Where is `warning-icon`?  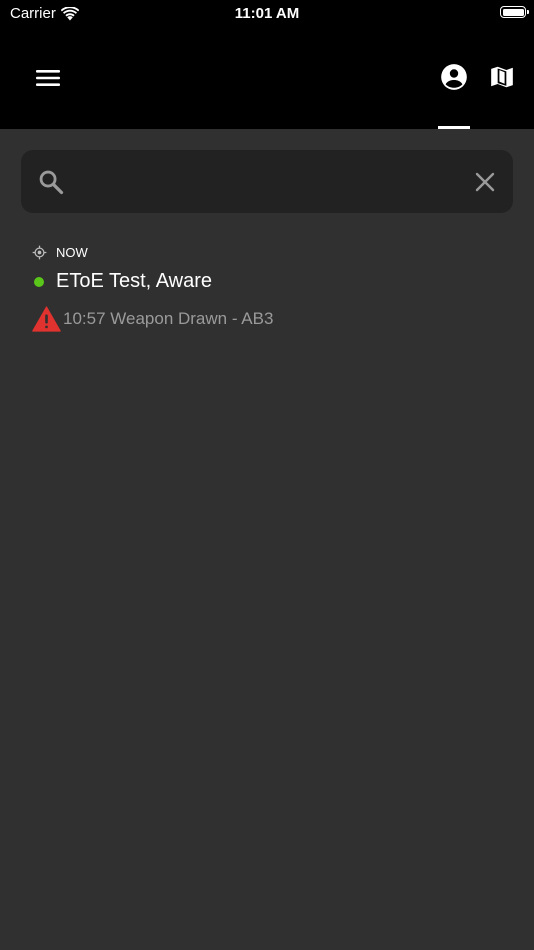 warning-icon is located at coordinates (46, 319).